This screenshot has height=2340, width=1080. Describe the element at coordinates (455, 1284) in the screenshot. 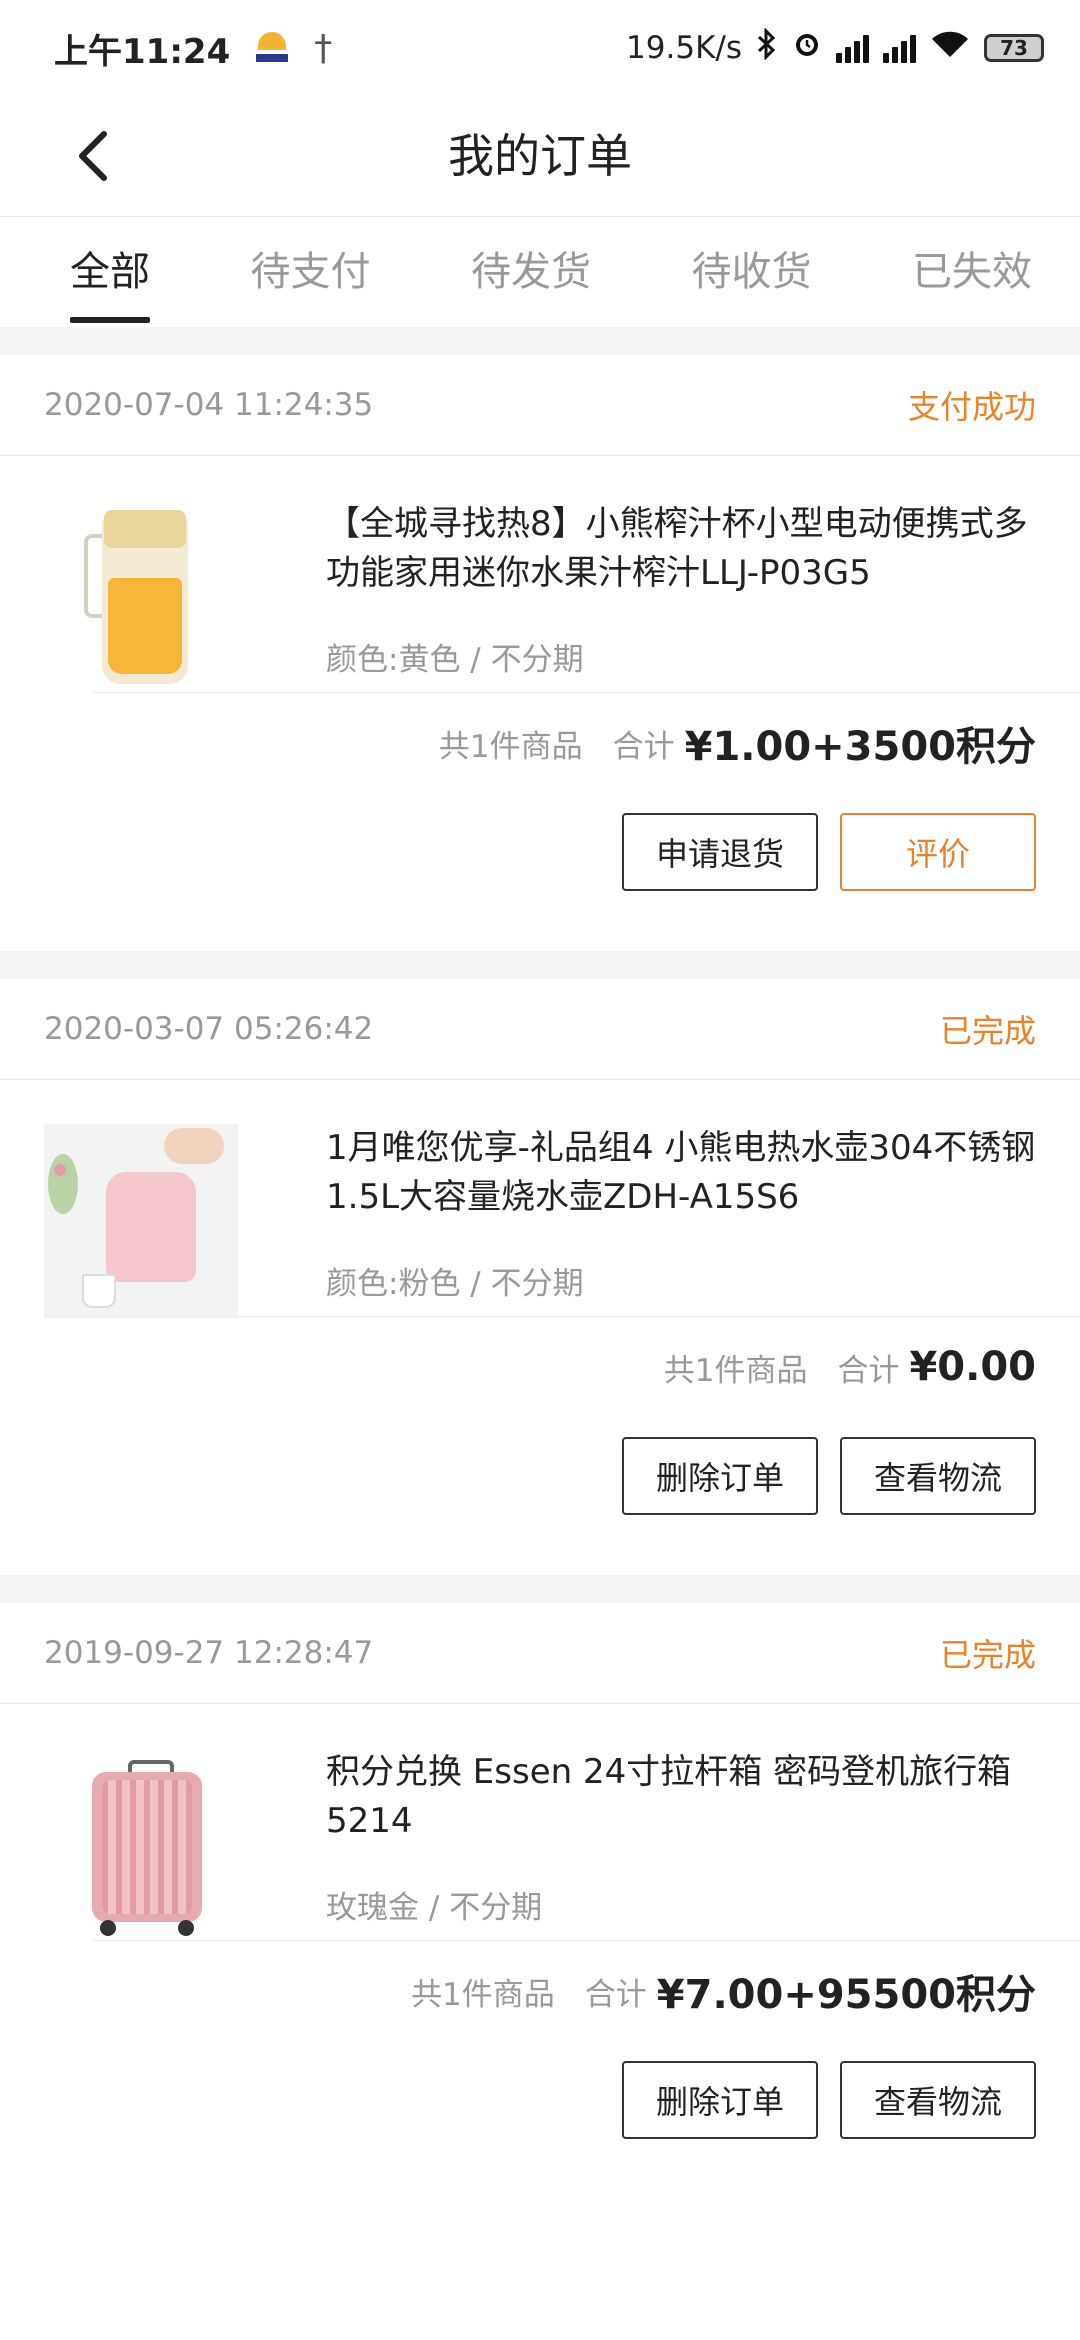

I see `product-spec: 颜色:粉色 / 不分期` at that location.